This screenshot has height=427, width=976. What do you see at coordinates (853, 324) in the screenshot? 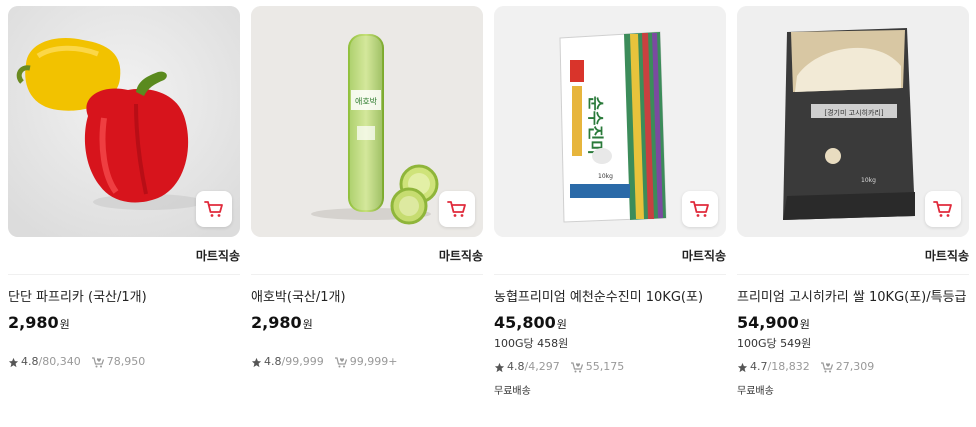
I see `product-price: 54,900원` at bounding box center [853, 324].